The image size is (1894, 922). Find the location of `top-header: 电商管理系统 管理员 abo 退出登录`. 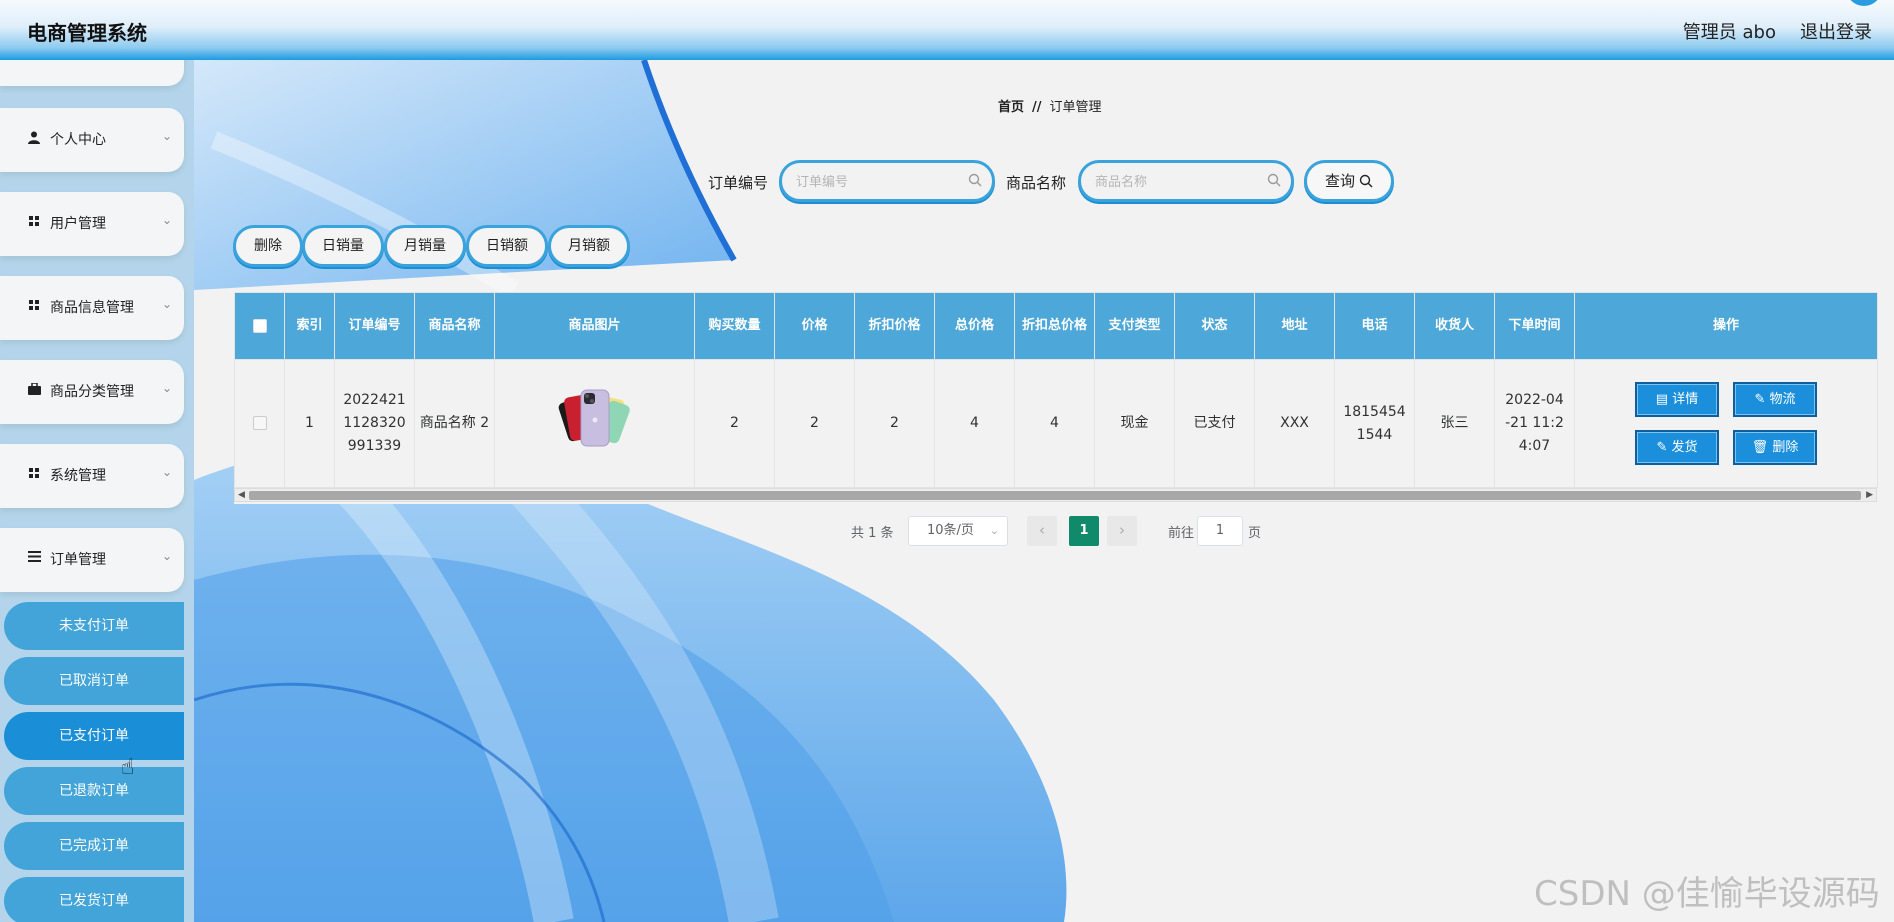

top-header: 电商管理系统 管理员 abo 退出登录 is located at coordinates (947, 30).